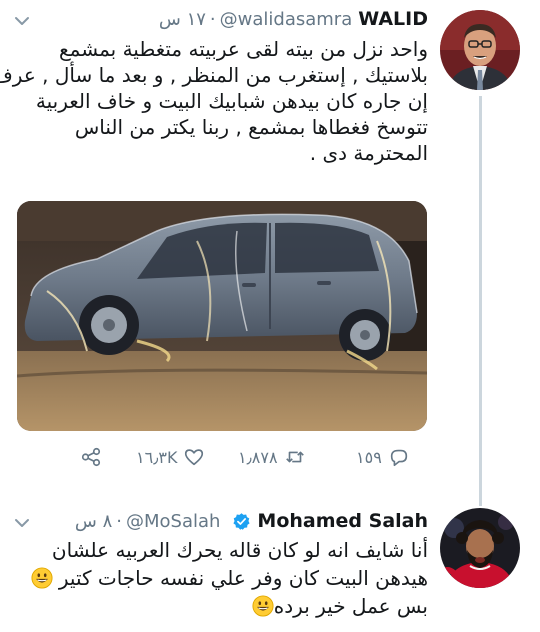  What do you see at coordinates (369, 457) in the screenshot?
I see `reply-count: ١٥٩` at bounding box center [369, 457].